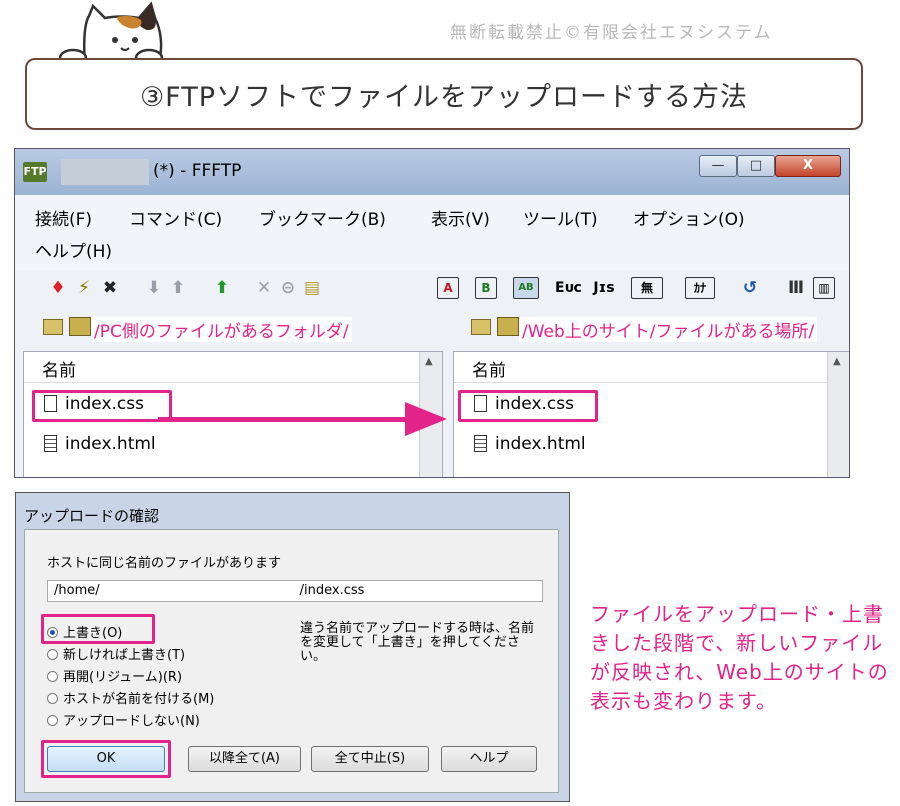 This screenshot has height=806, width=900. What do you see at coordinates (750, 288) in the screenshot?
I see `refresh-icon: ↺` at bounding box center [750, 288].